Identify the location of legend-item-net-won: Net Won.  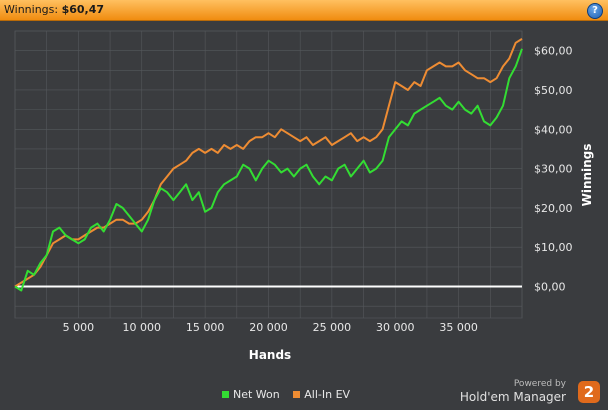
(251, 394).